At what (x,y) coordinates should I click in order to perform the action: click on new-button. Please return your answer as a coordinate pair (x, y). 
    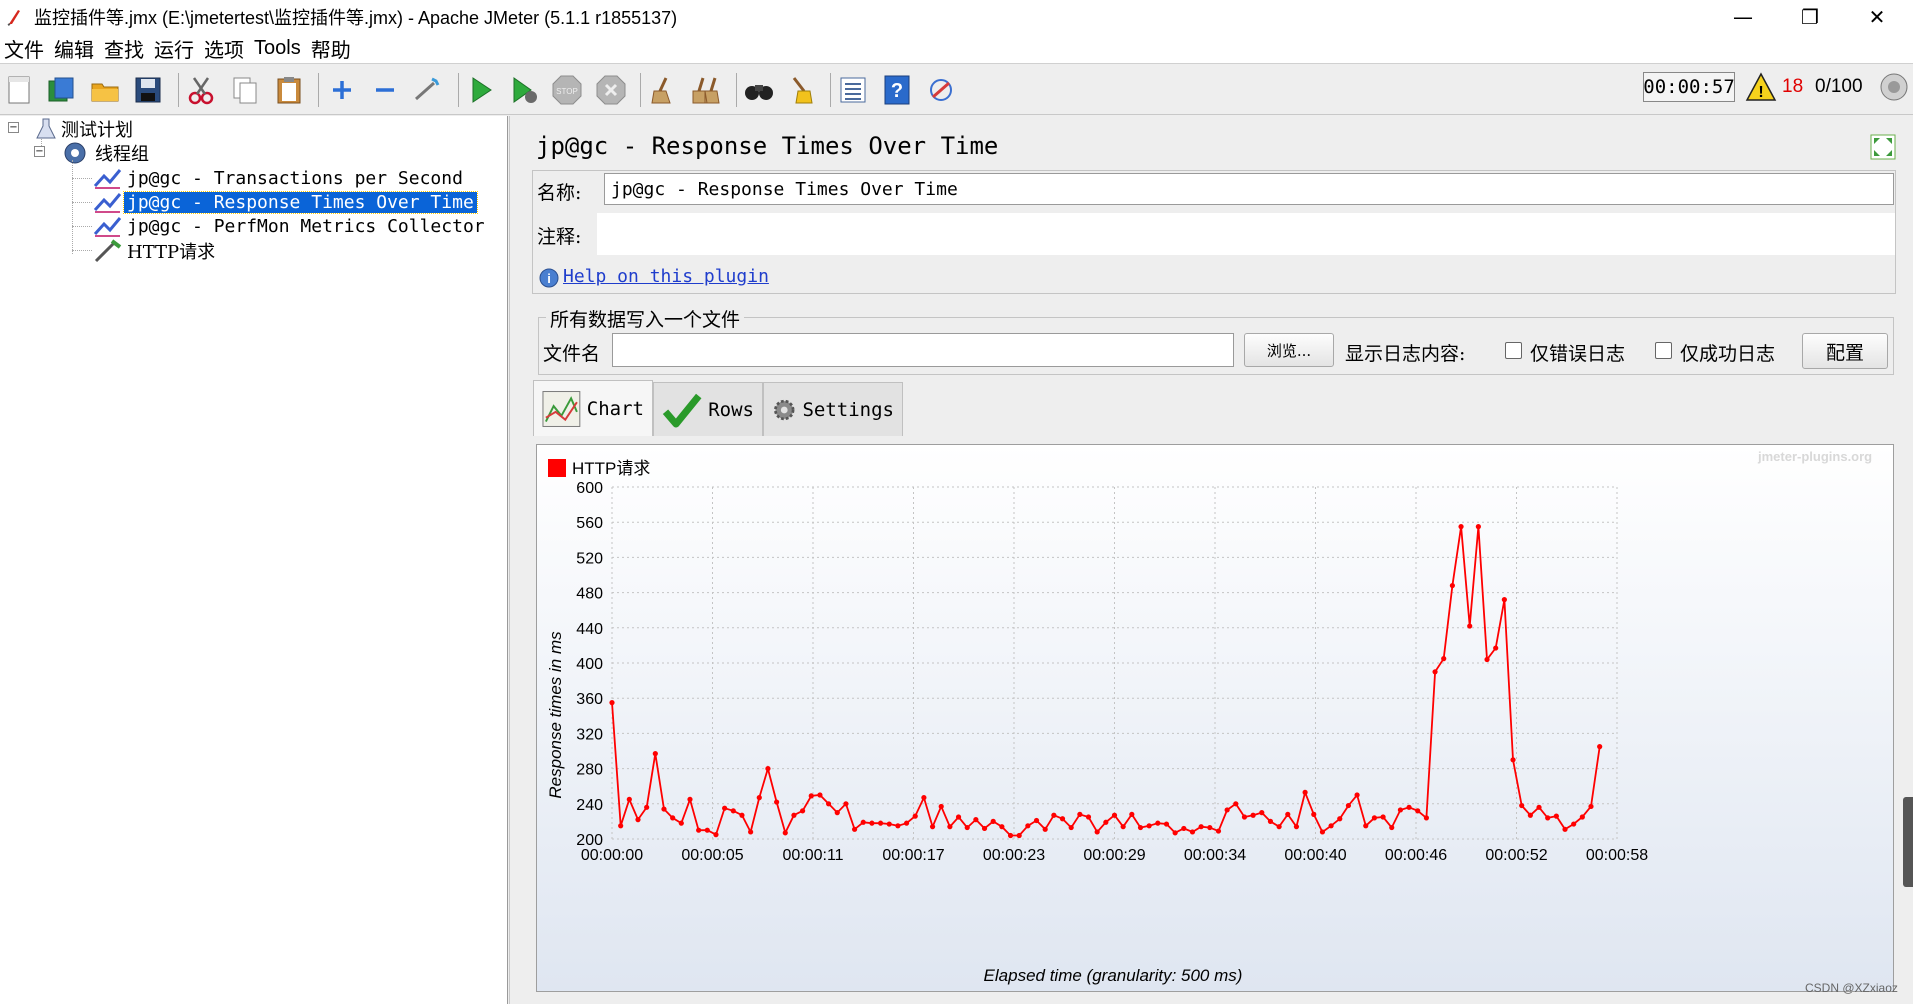
    Looking at the image, I should click on (19, 90).